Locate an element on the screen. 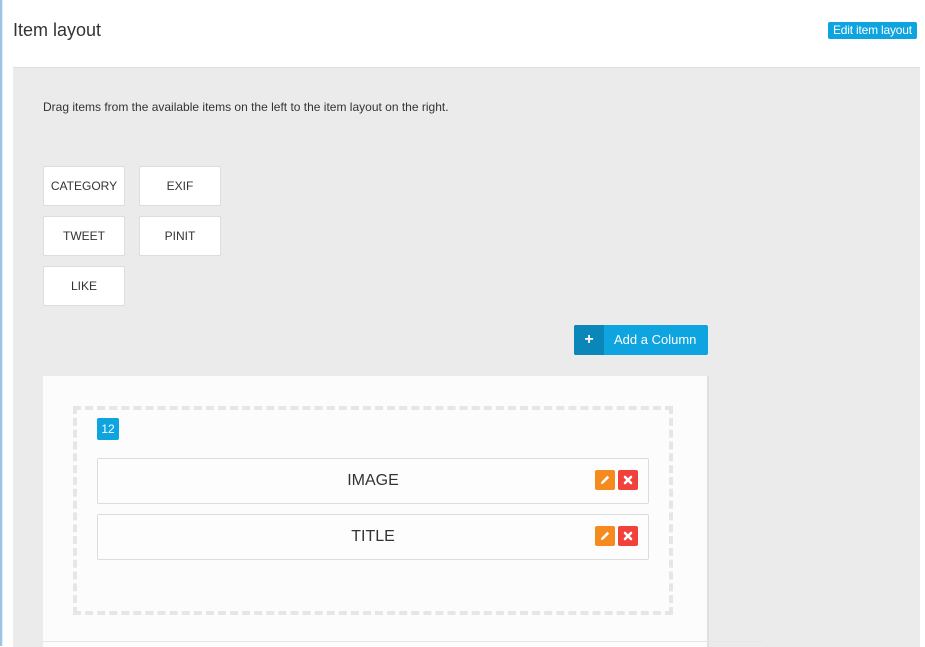 This screenshot has height=647, width=925. layout-item-label: TITLE is located at coordinates (373, 536).